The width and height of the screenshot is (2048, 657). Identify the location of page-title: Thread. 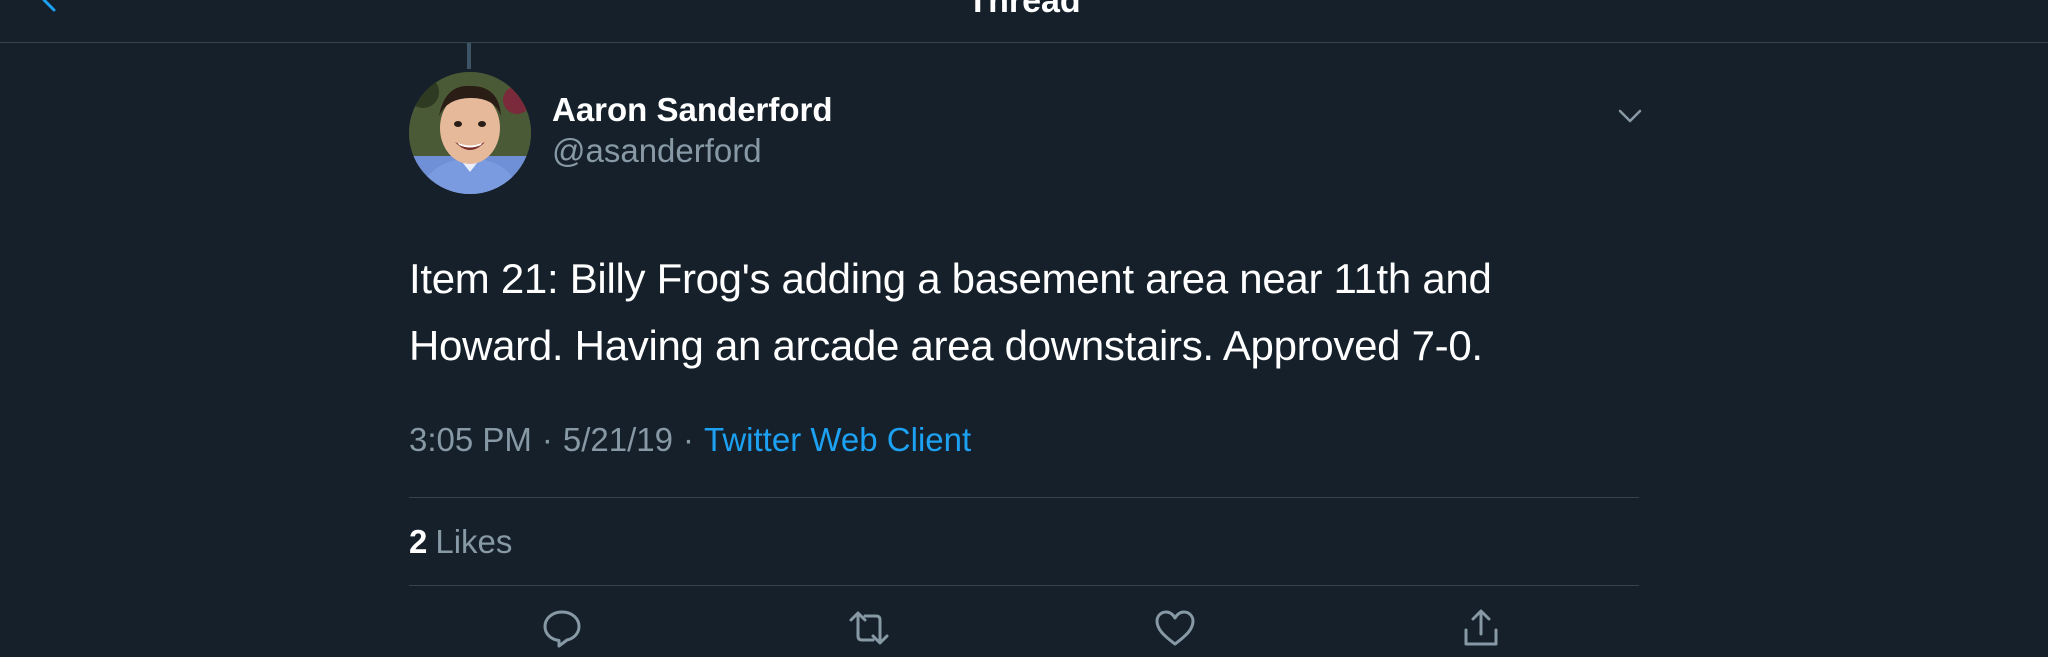
(1024, 10).